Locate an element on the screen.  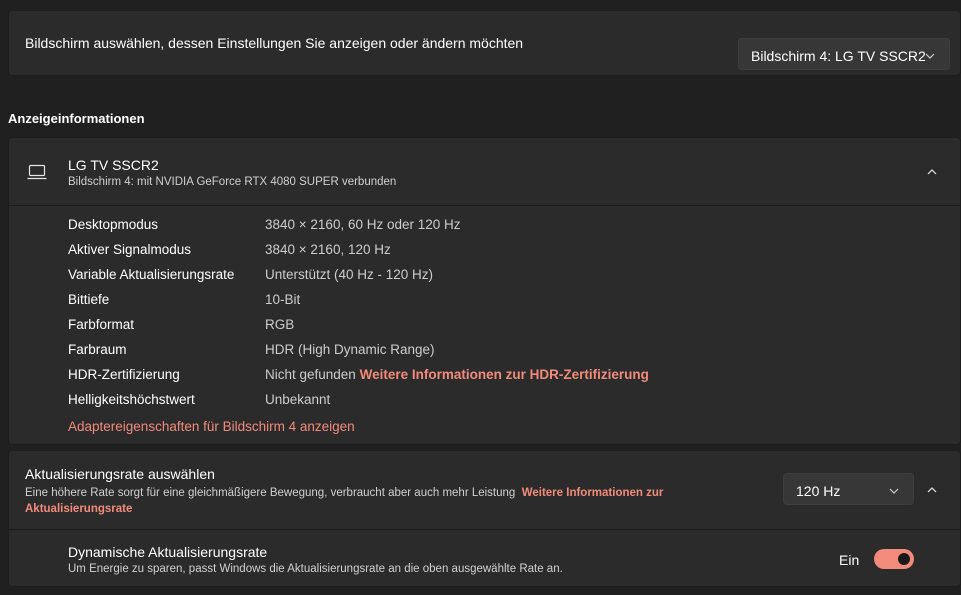
info-row-key: Helligkeitshöchstwert is located at coordinates (131, 399).